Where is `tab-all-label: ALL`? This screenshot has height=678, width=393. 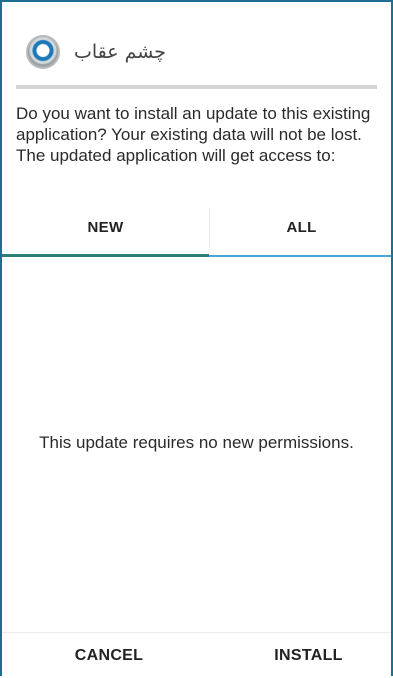 tab-all-label: ALL is located at coordinates (301, 227).